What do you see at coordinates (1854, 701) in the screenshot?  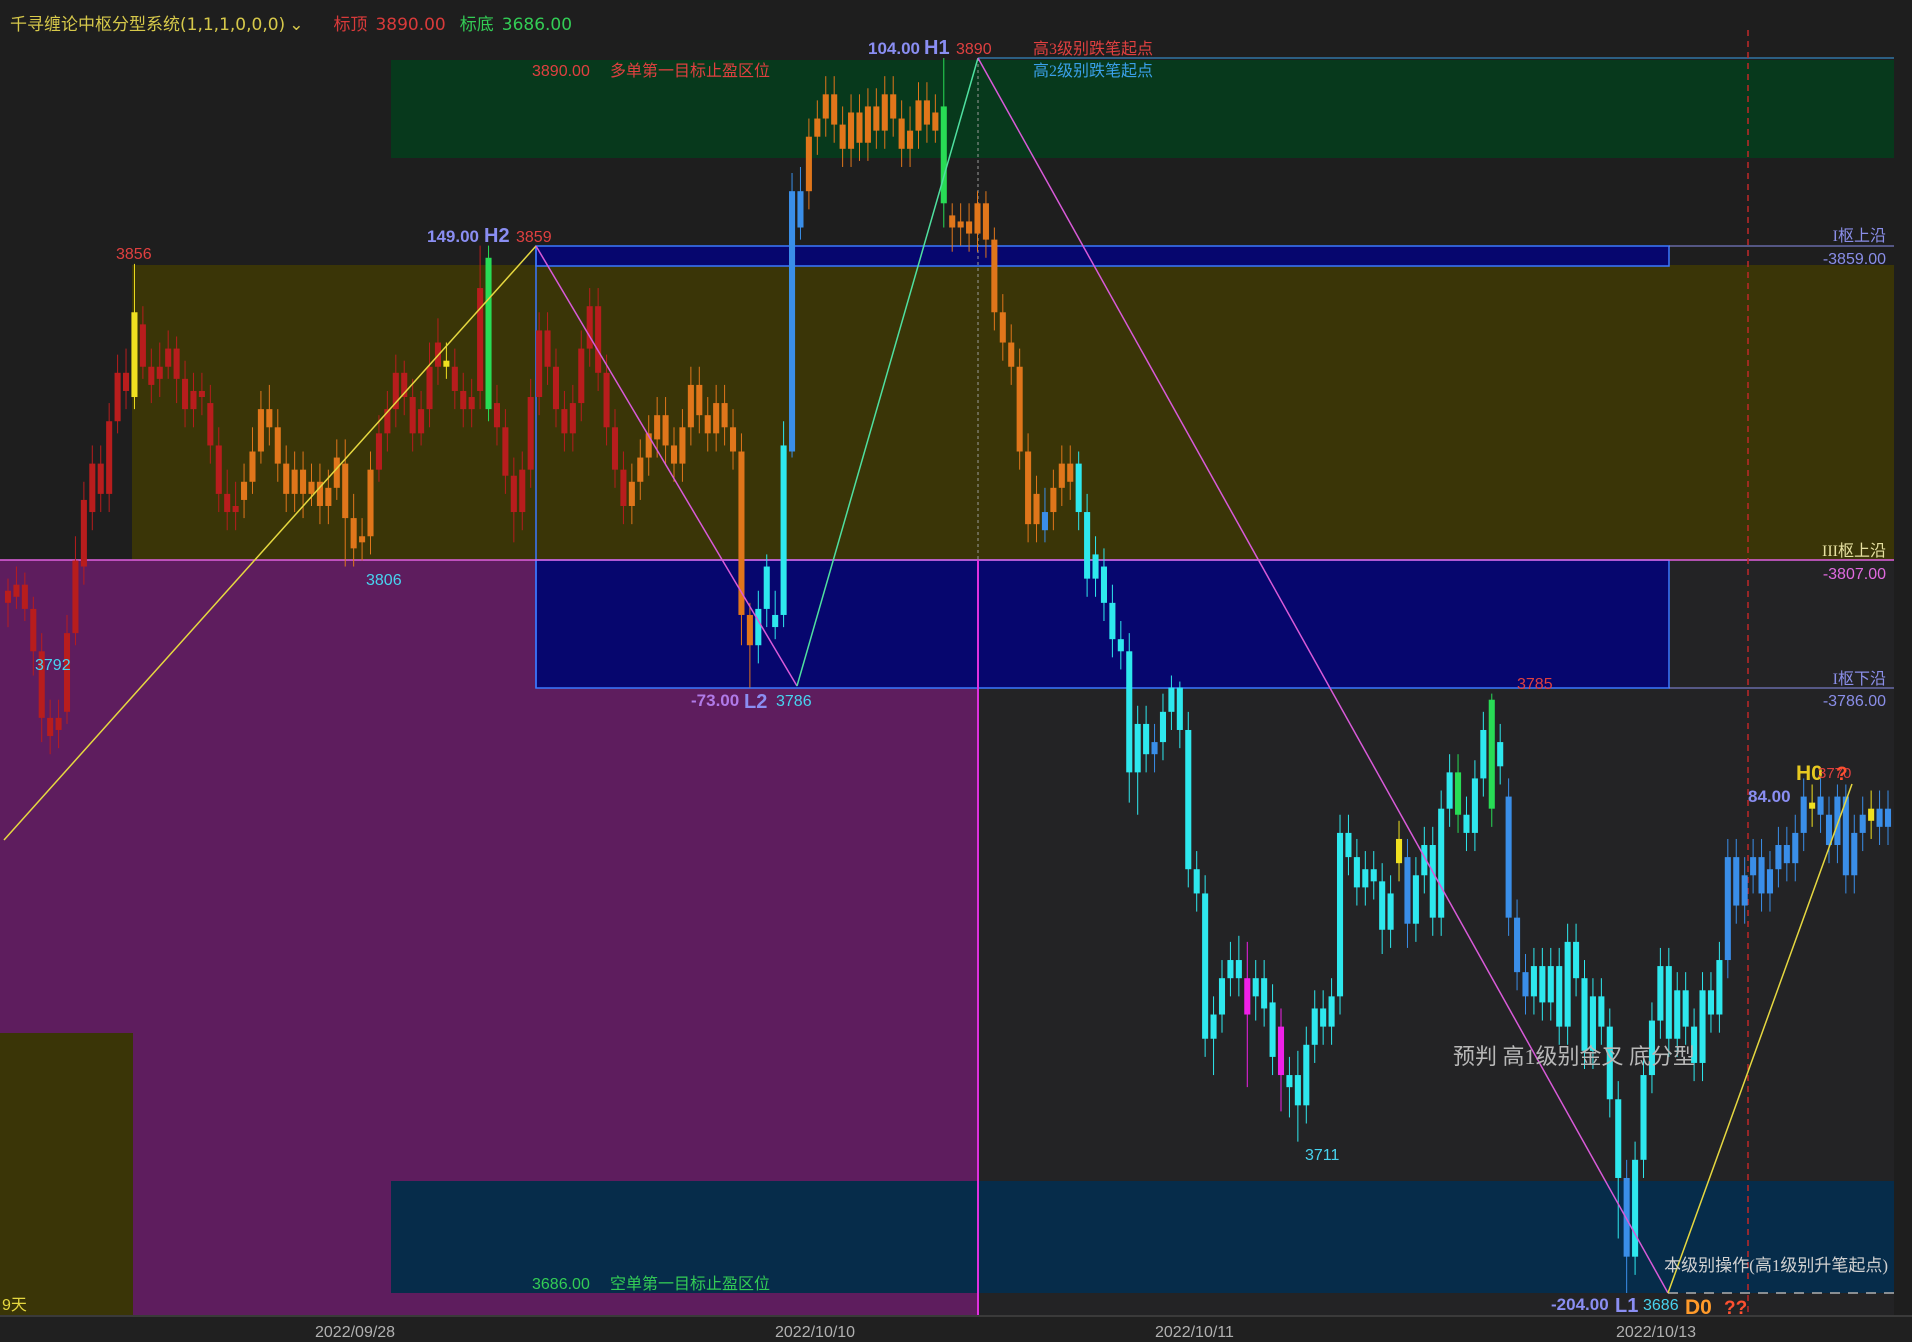 I see `pivot1-lower-value: -3786.00` at bounding box center [1854, 701].